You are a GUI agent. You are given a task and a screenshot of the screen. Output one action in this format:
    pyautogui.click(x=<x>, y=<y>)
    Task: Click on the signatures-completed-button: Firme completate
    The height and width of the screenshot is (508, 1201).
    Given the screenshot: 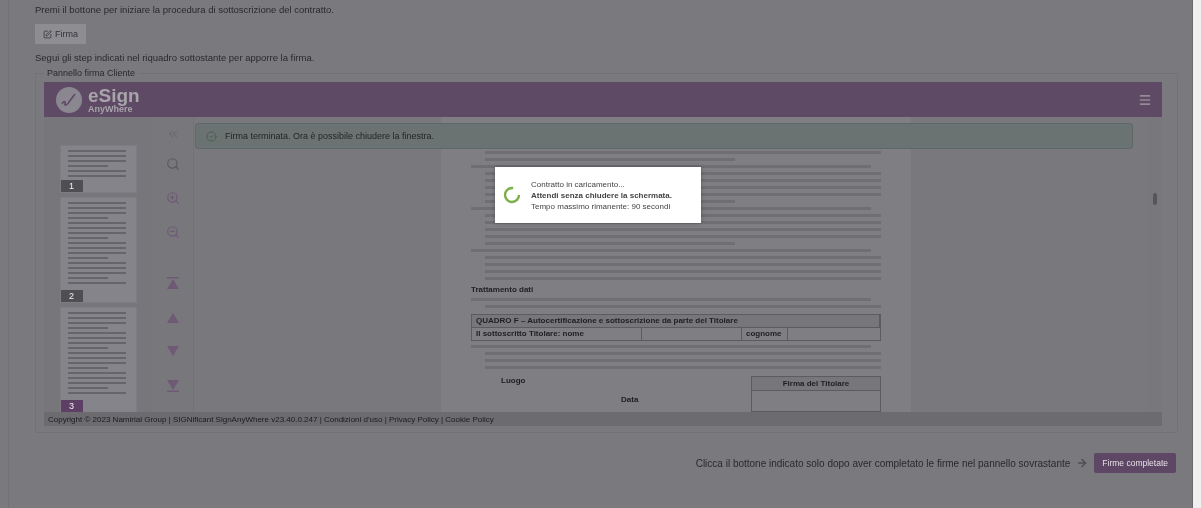 What is the action you would take?
    pyautogui.click(x=1135, y=463)
    